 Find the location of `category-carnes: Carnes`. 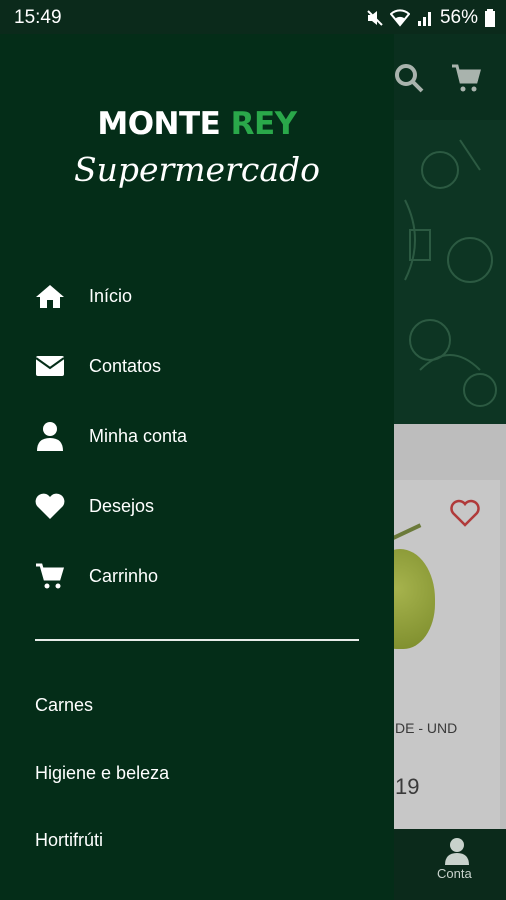

category-carnes: Carnes is located at coordinates (64, 705).